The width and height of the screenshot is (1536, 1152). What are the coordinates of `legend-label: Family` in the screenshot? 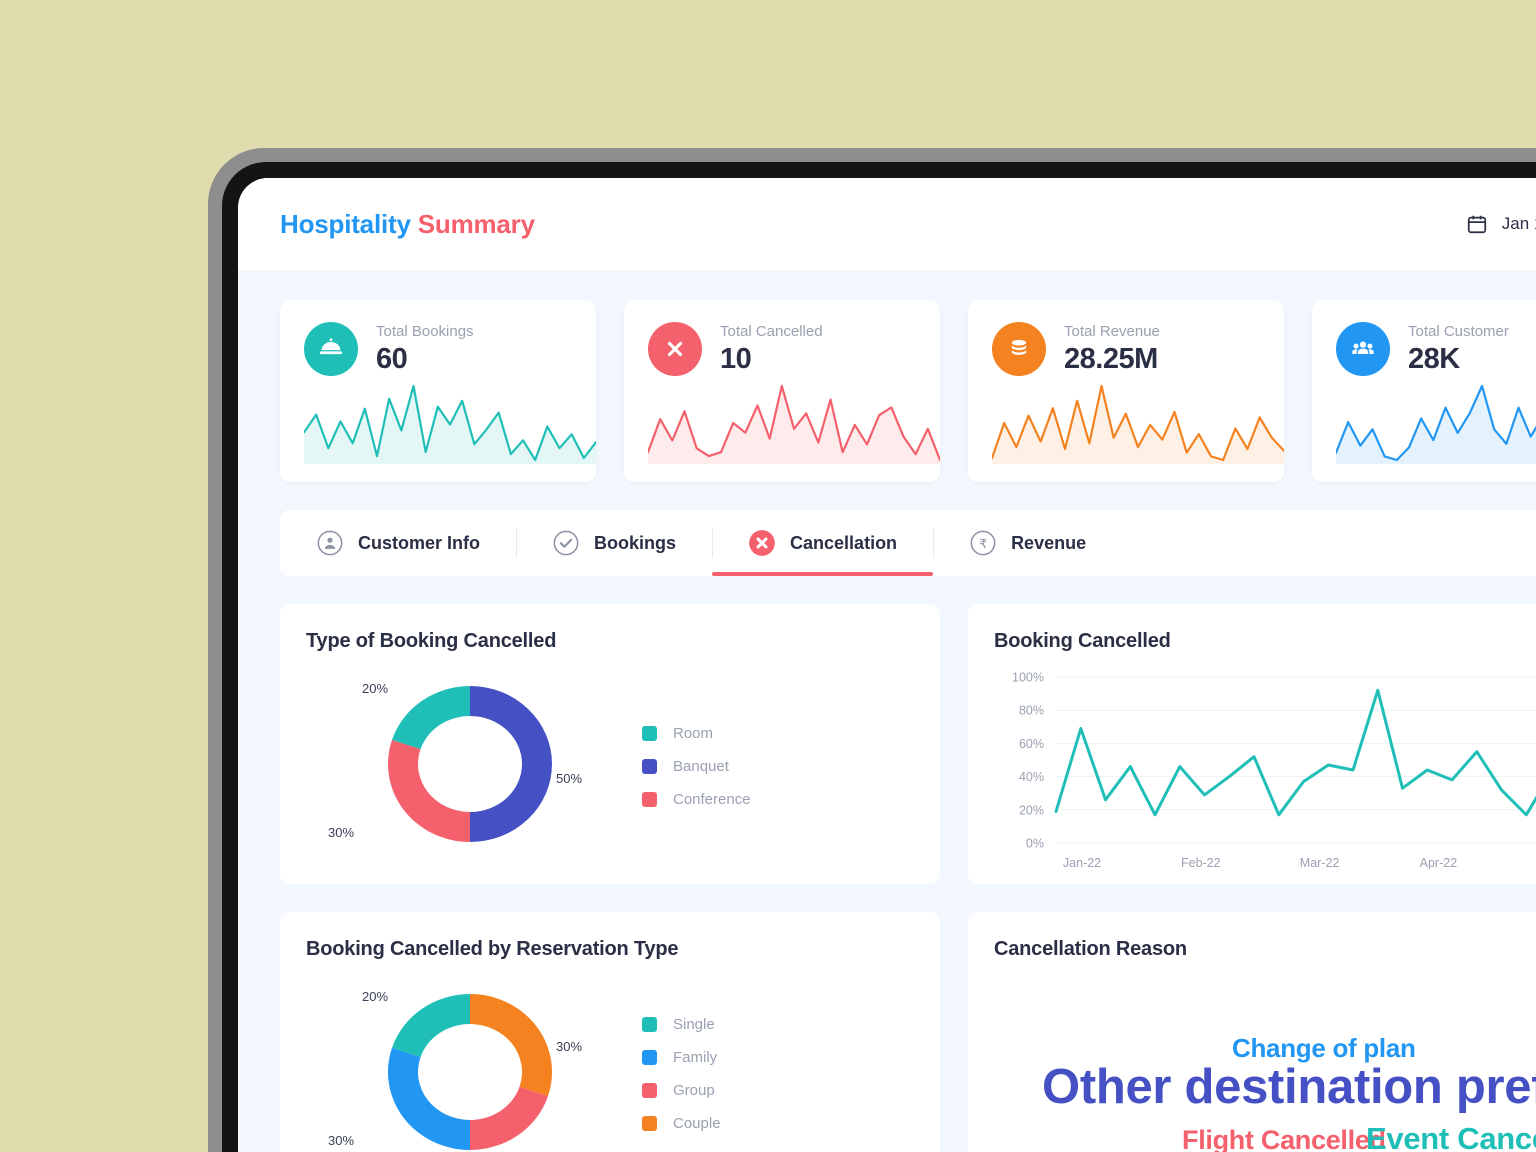 It's located at (695, 1057).